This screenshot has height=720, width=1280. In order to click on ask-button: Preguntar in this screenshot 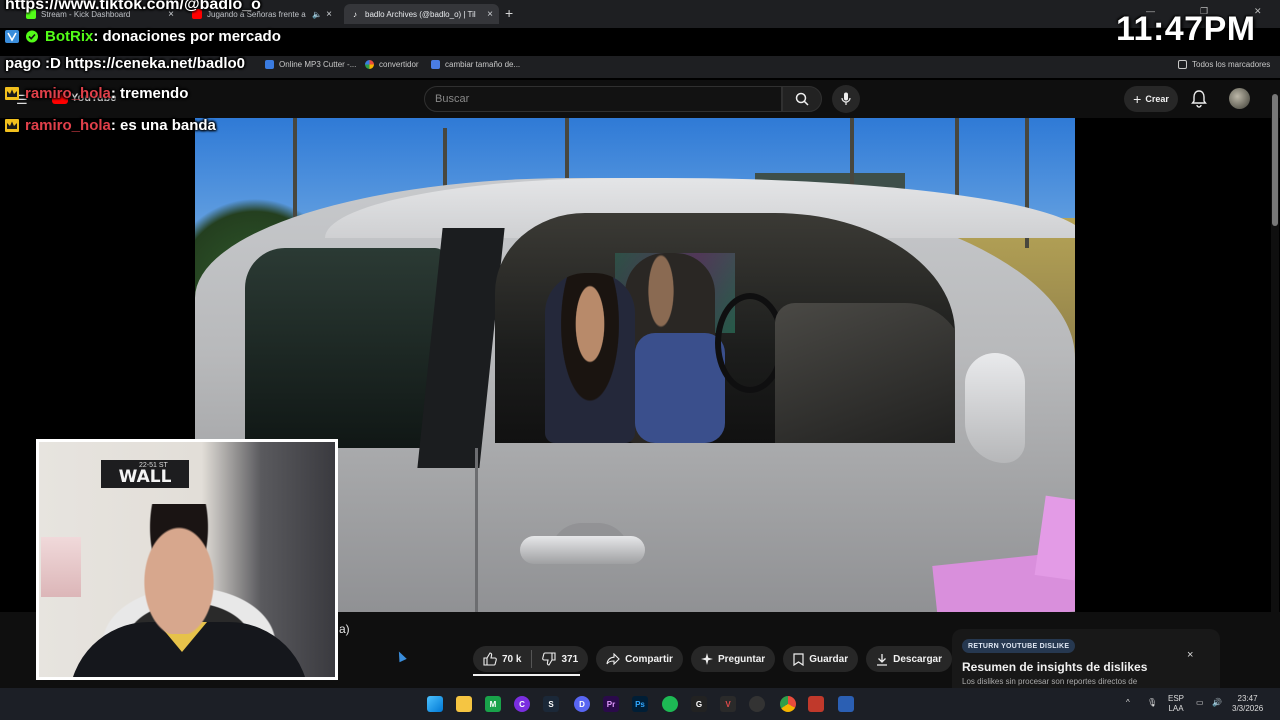, I will do `click(733, 659)`.